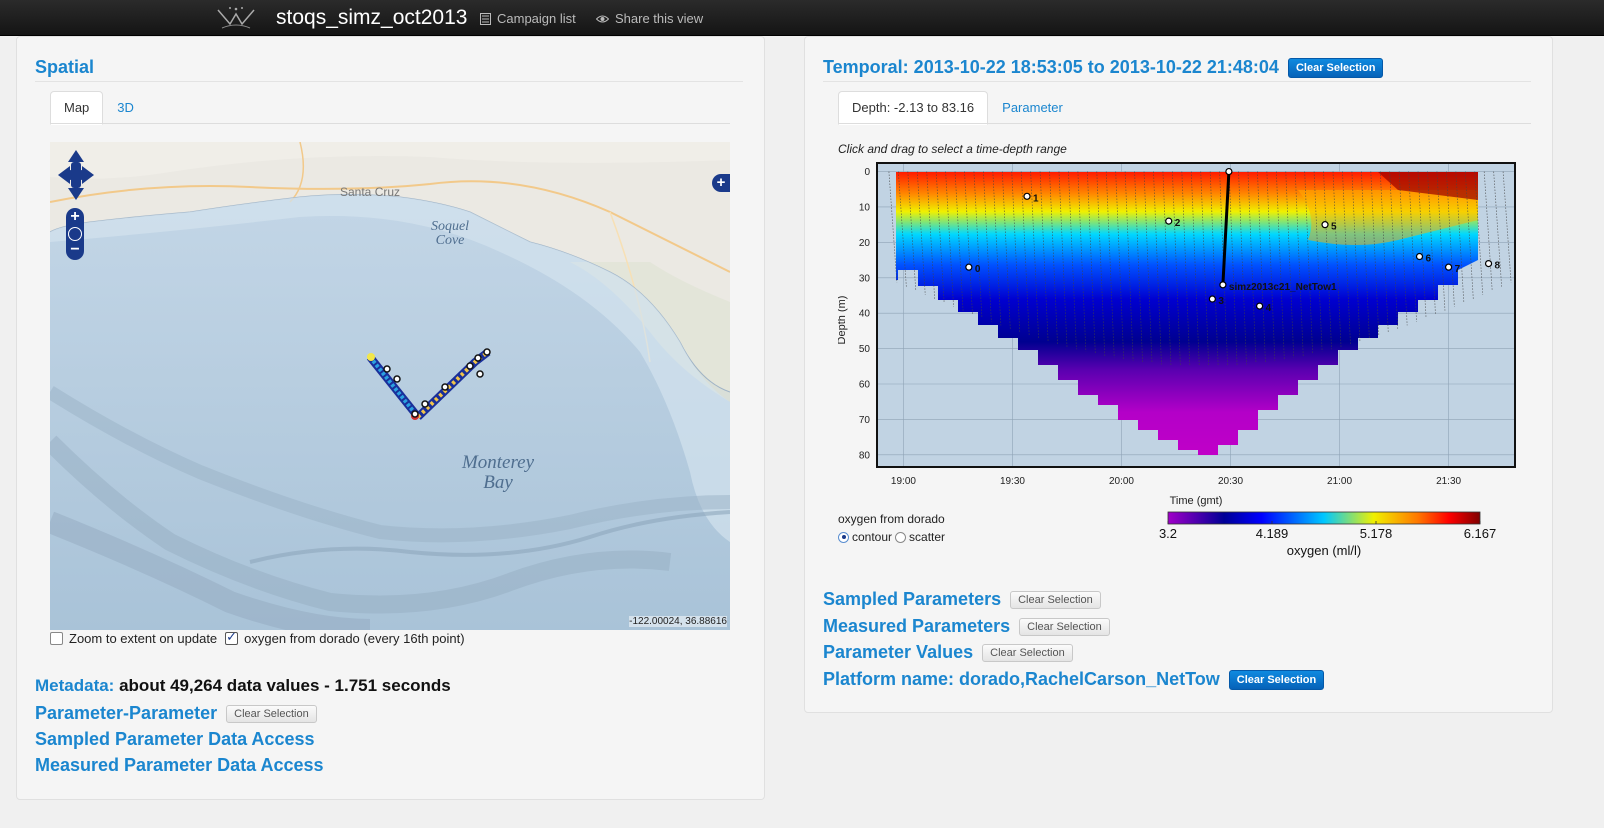 This screenshot has width=1604, height=828. What do you see at coordinates (721, 183) in the screenshot?
I see `layer-switcher-icon: +` at bounding box center [721, 183].